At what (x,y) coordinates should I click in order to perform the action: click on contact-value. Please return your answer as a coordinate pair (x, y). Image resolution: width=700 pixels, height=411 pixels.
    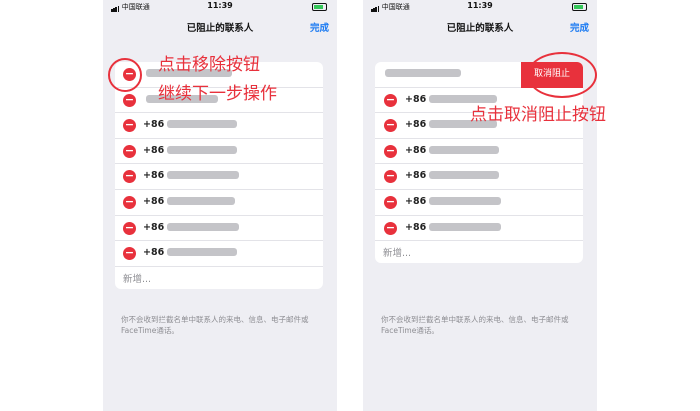
    Looking at the image, I should click on (422, 73).